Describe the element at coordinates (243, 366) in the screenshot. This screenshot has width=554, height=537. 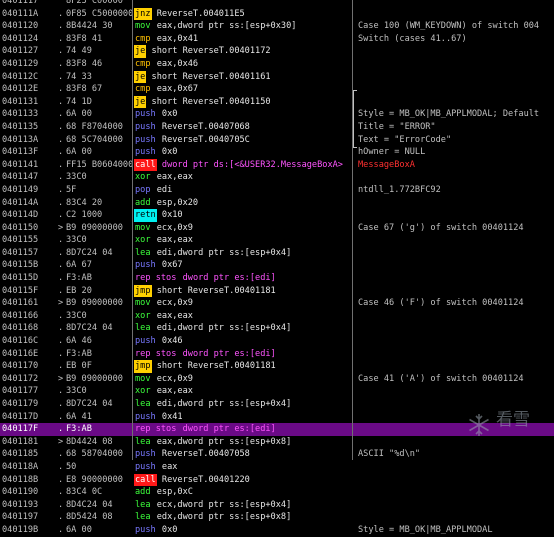
I see `instruction-cell: jmp short ReverseT.00401181` at that location.